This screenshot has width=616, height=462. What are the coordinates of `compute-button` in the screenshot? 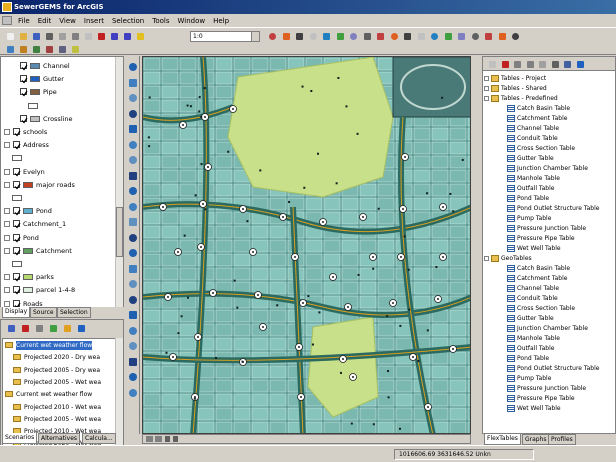 It's located at (52, 327).